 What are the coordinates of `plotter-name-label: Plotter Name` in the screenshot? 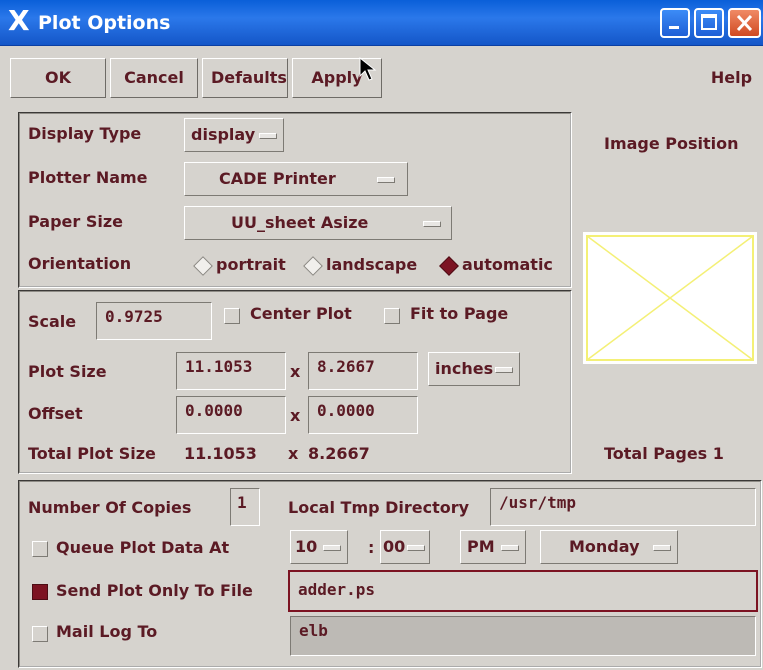 It's located at (88, 177).